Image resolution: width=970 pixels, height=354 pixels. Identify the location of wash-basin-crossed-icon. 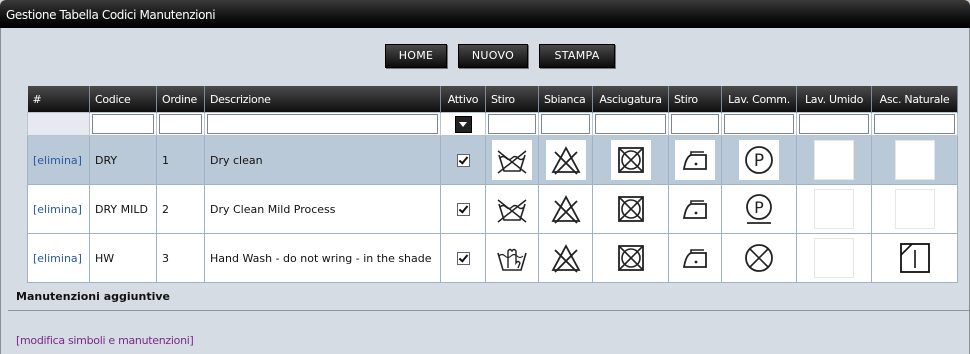
(512, 160).